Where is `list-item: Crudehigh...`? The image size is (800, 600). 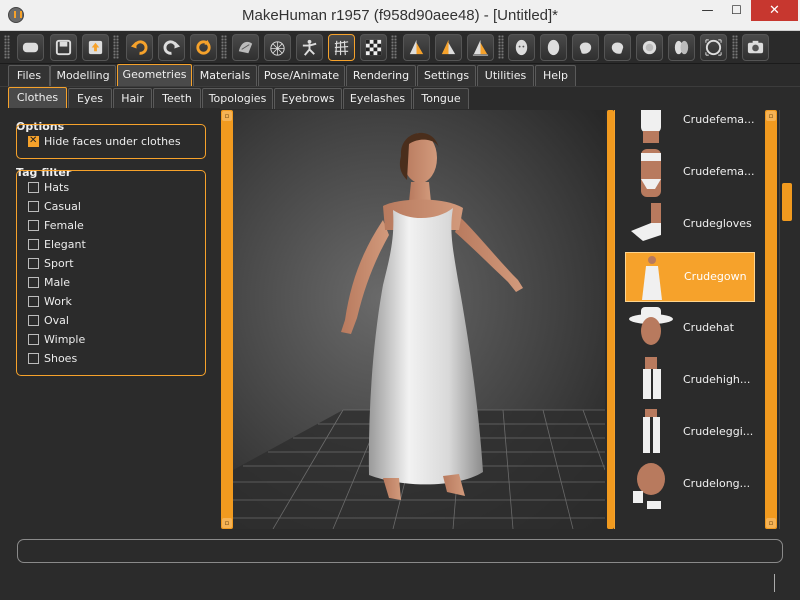 list-item: Crudehigh... is located at coordinates (690, 381).